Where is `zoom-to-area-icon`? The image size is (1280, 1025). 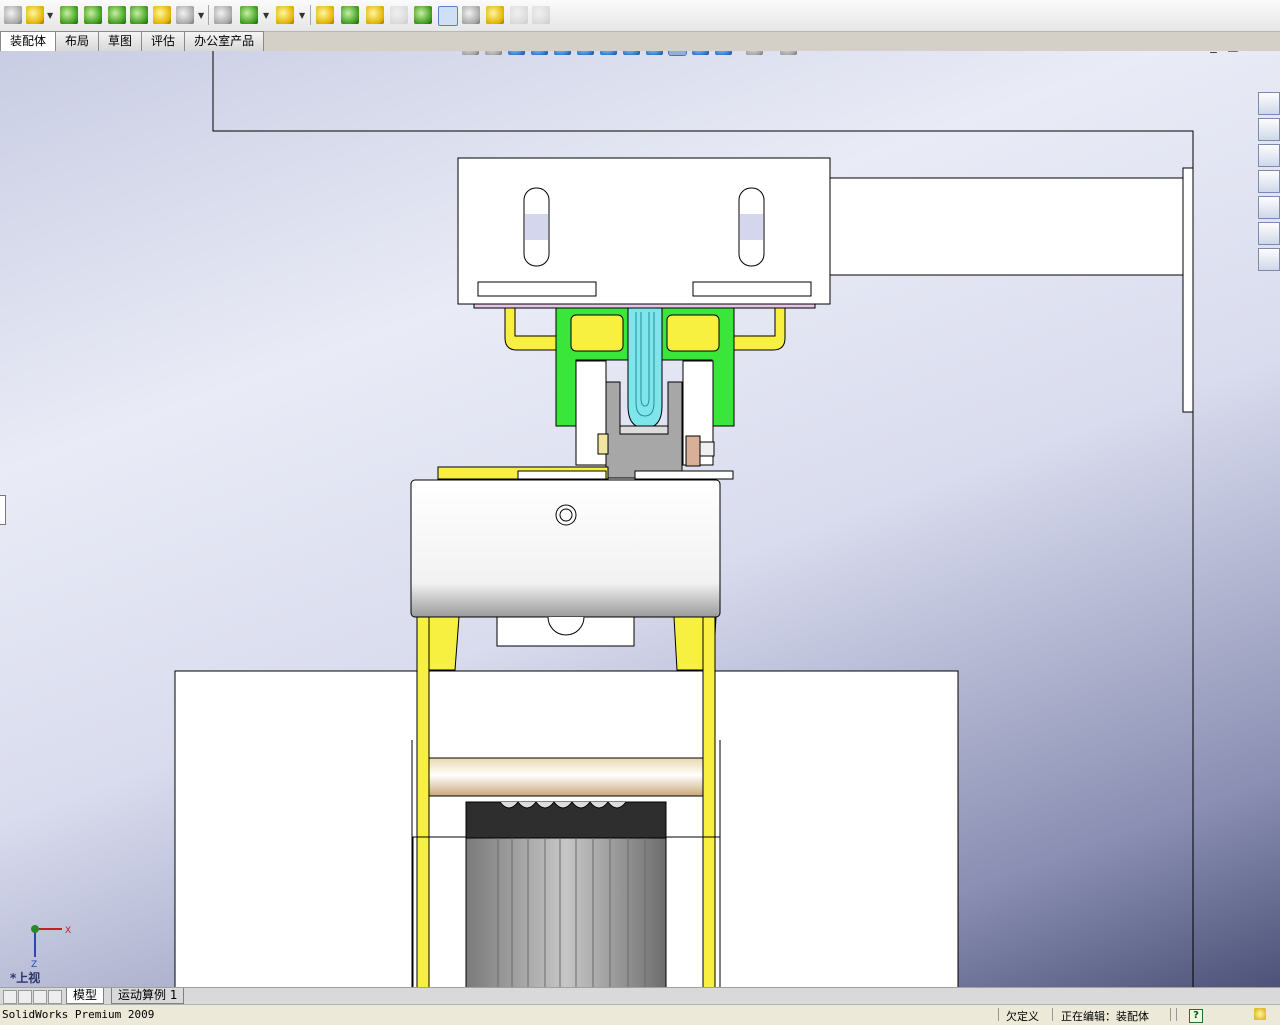 zoom-to-area-icon is located at coordinates (493, 53).